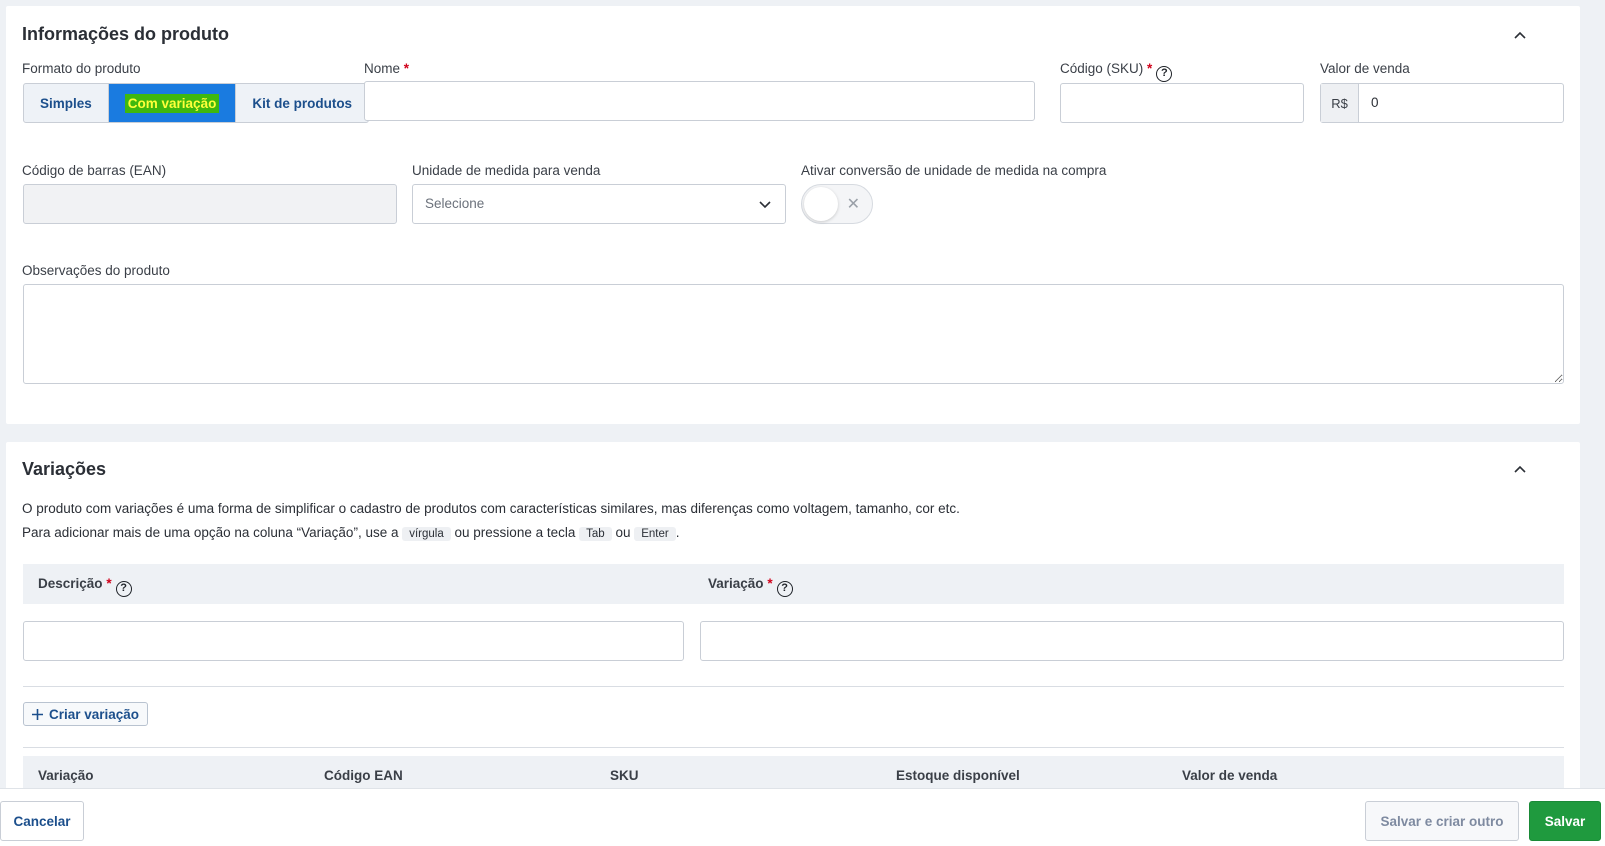 The image size is (1605, 846). Describe the element at coordinates (66, 103) in the screenshot. I see `format-option-simple: Simples` at that location.